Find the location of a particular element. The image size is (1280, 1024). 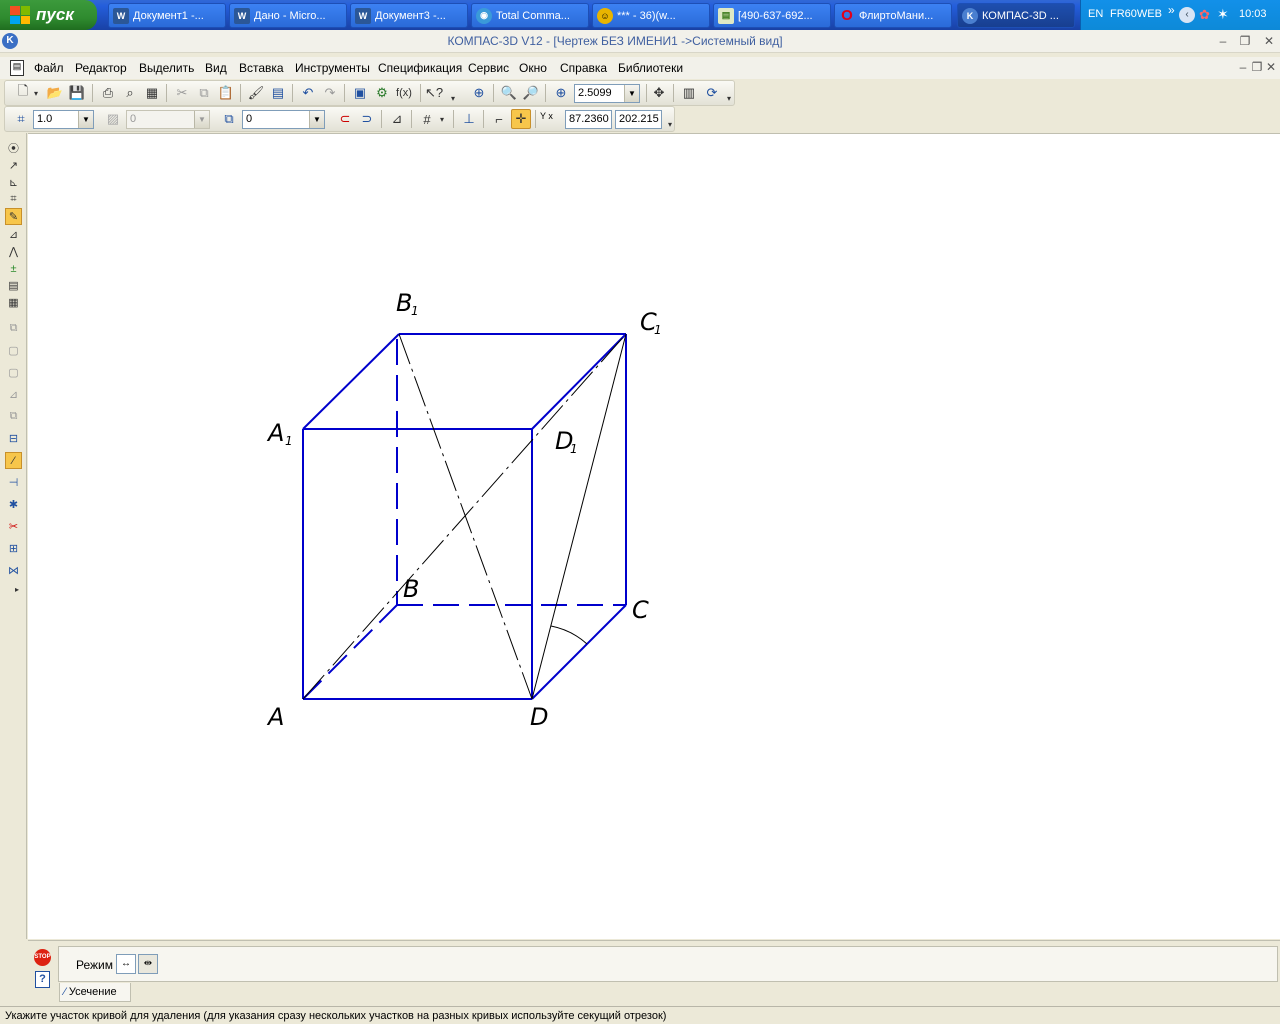

doc-minimize-button: – is located at coordinates (1243, 67).